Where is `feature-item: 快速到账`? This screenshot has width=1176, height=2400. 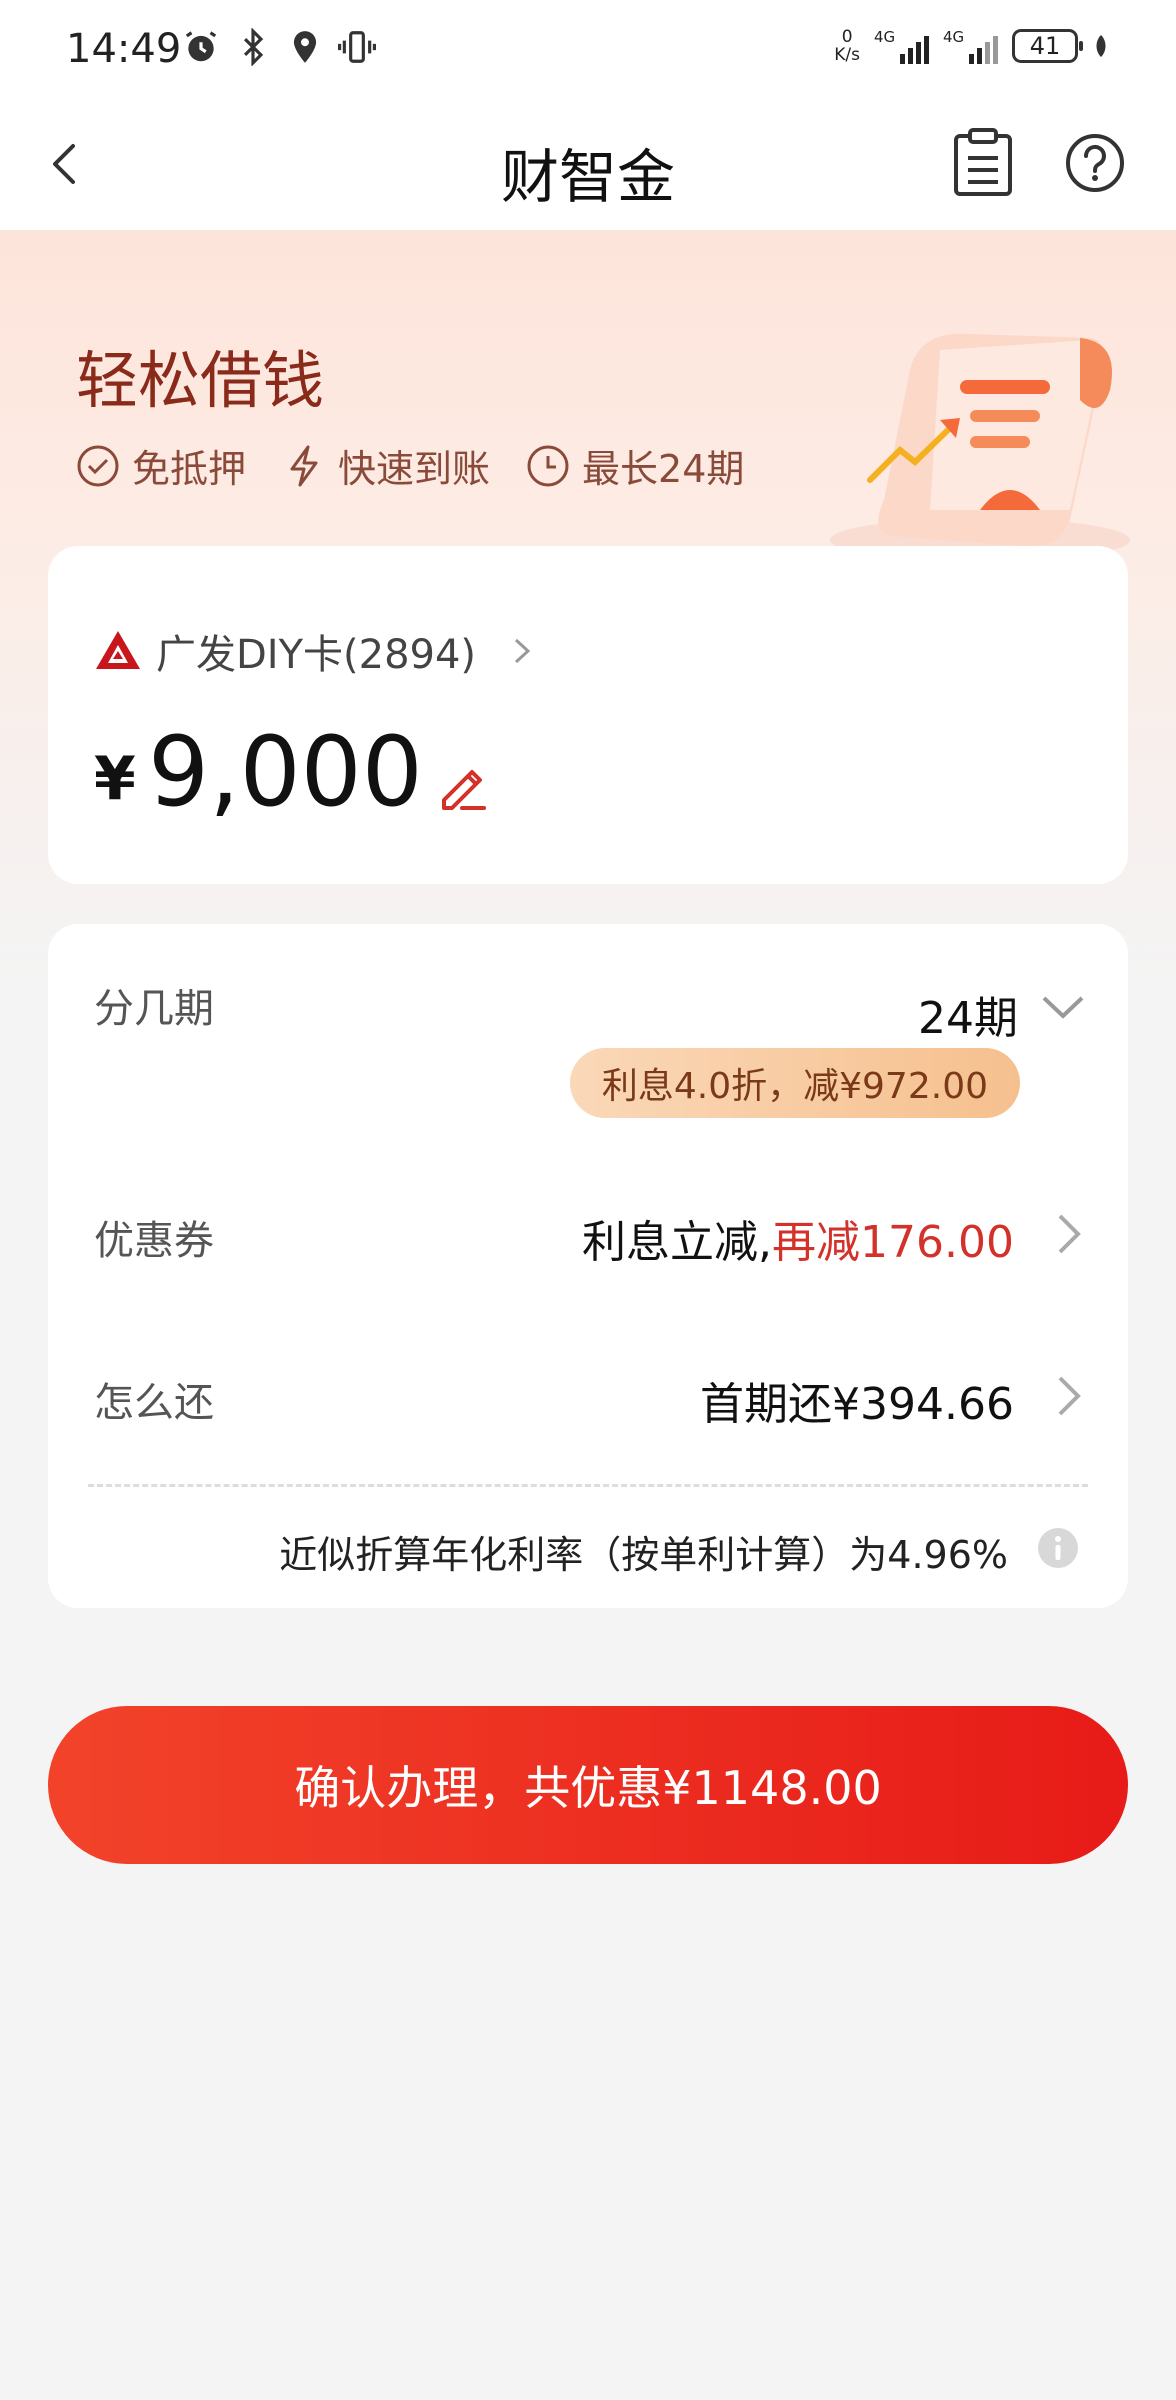 feature-item: 快速到账 is located at coordinates (386, 465).